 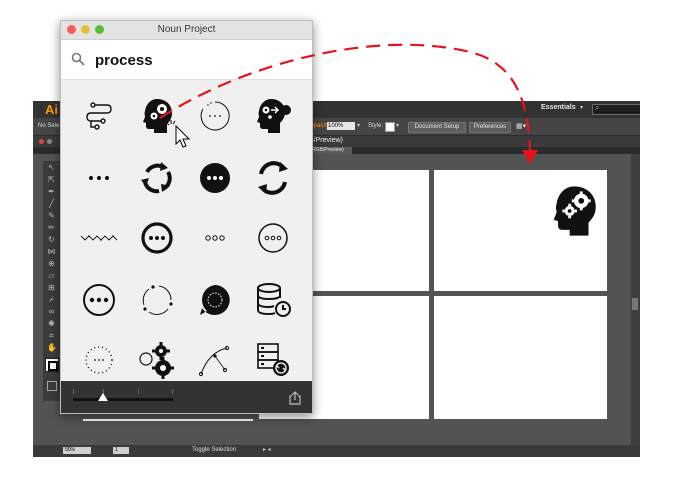 What do you see at coordinates (51, 251) in the screenshot?
I see `width-tool-icon: ⋈` at bounding box center [51, 251].